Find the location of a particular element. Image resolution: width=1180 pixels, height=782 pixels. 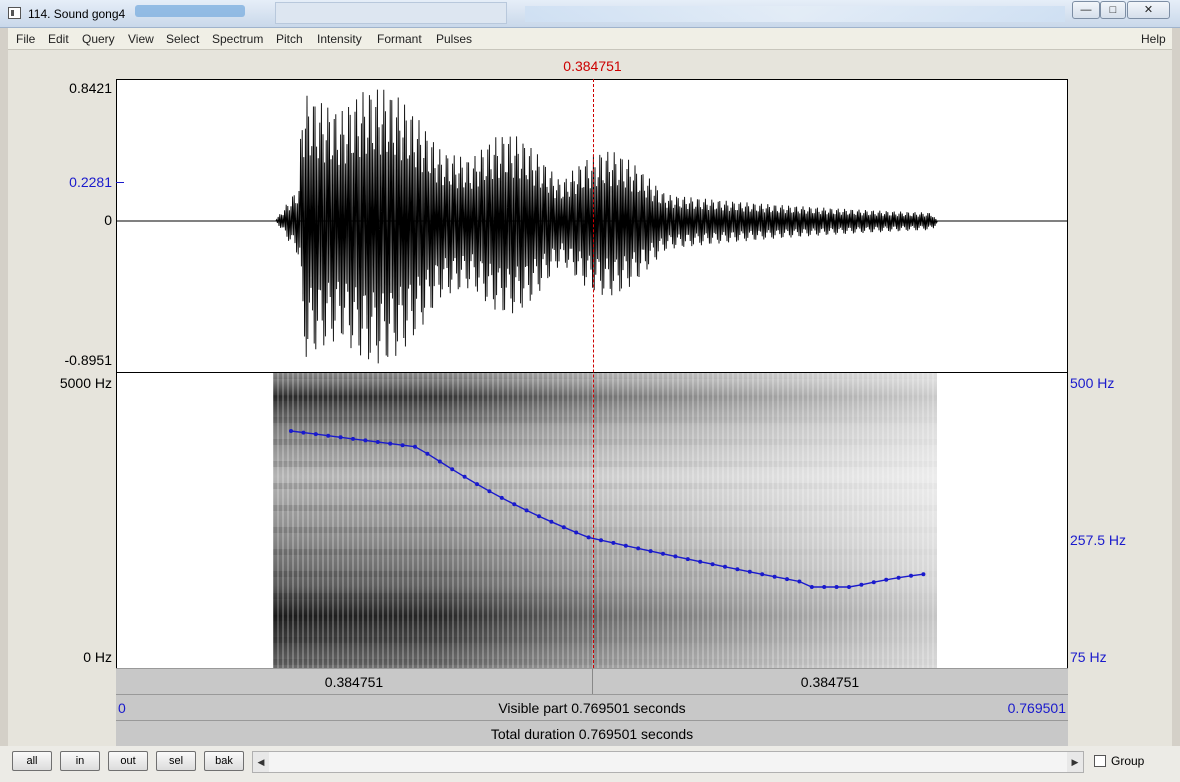

total-duration-bar: Total duration 0.769501 seconds is located at coordinates (592, 733).